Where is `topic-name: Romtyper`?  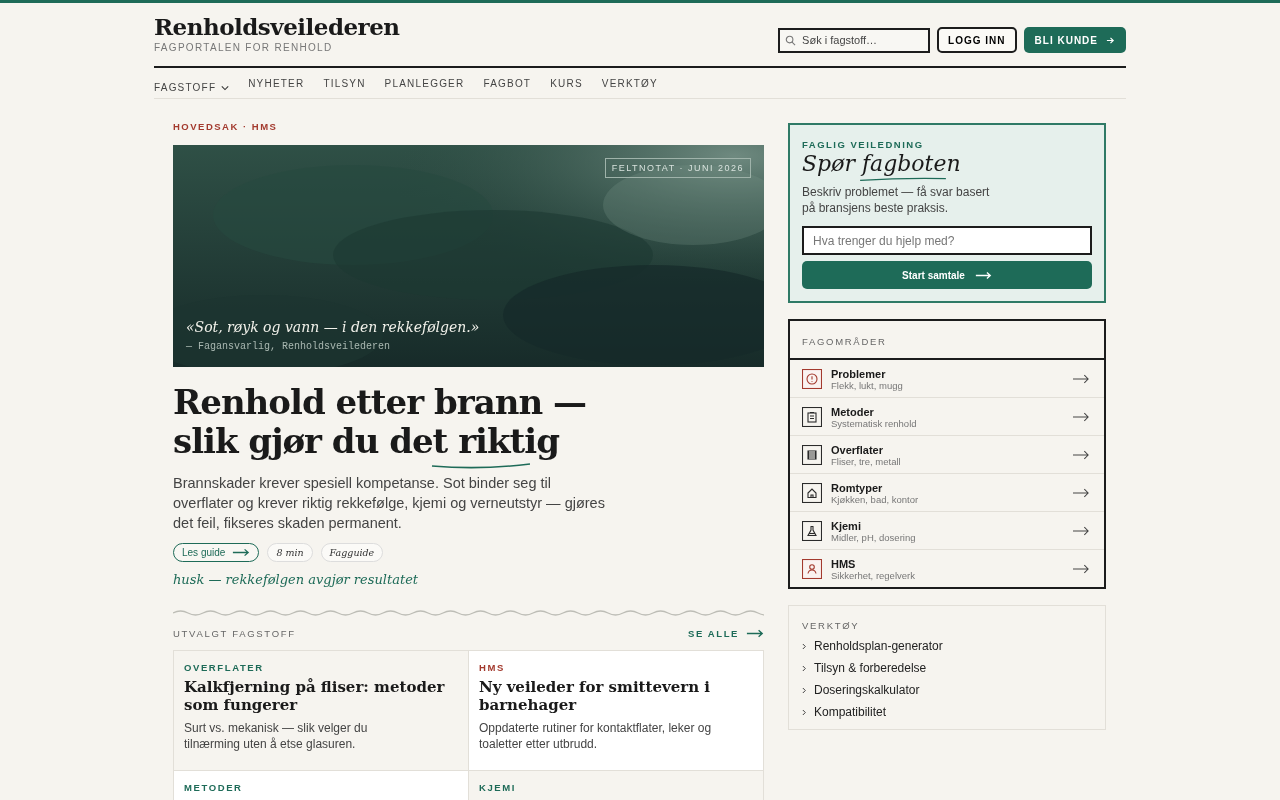
topic-name: Romtyper is located at coordinates (857, 487).